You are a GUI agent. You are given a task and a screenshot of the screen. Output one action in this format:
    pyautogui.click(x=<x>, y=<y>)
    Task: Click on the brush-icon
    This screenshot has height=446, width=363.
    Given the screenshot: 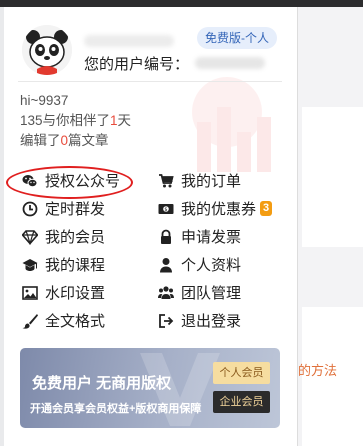 What is the action you would take?
    pyautogui.click(x=30, y=321)
    